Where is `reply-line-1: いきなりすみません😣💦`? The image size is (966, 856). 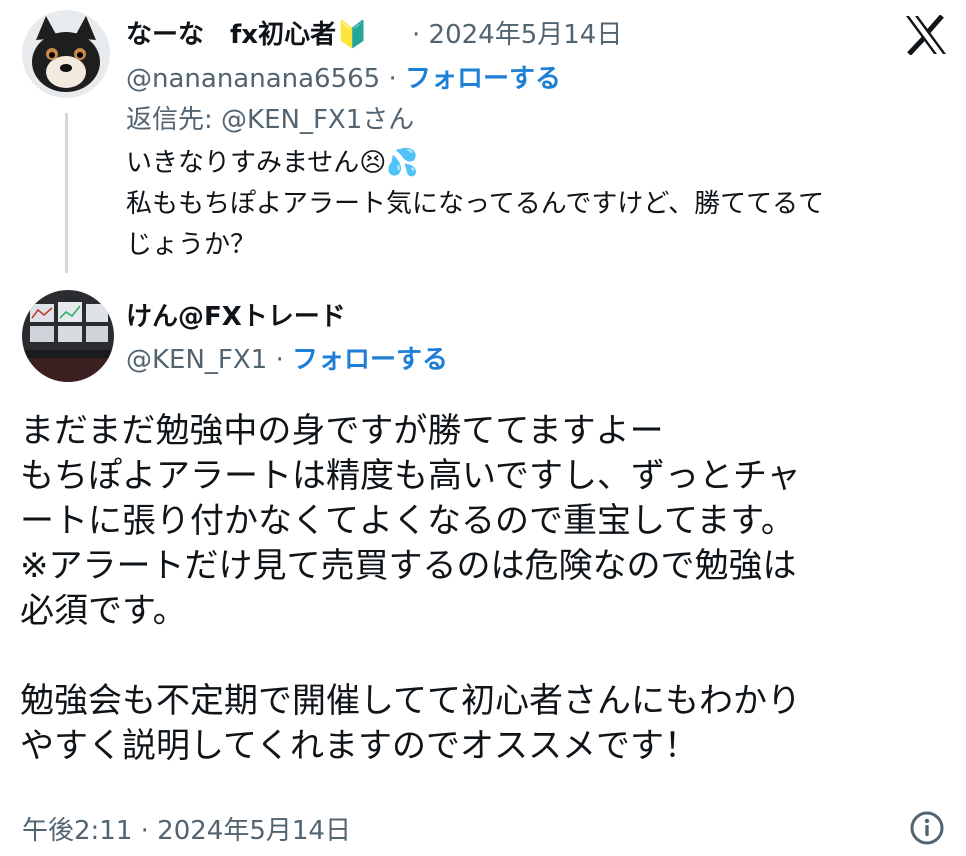 reply-line-1: いきなりすみません😣💦 is located at coordinates (272, 163).